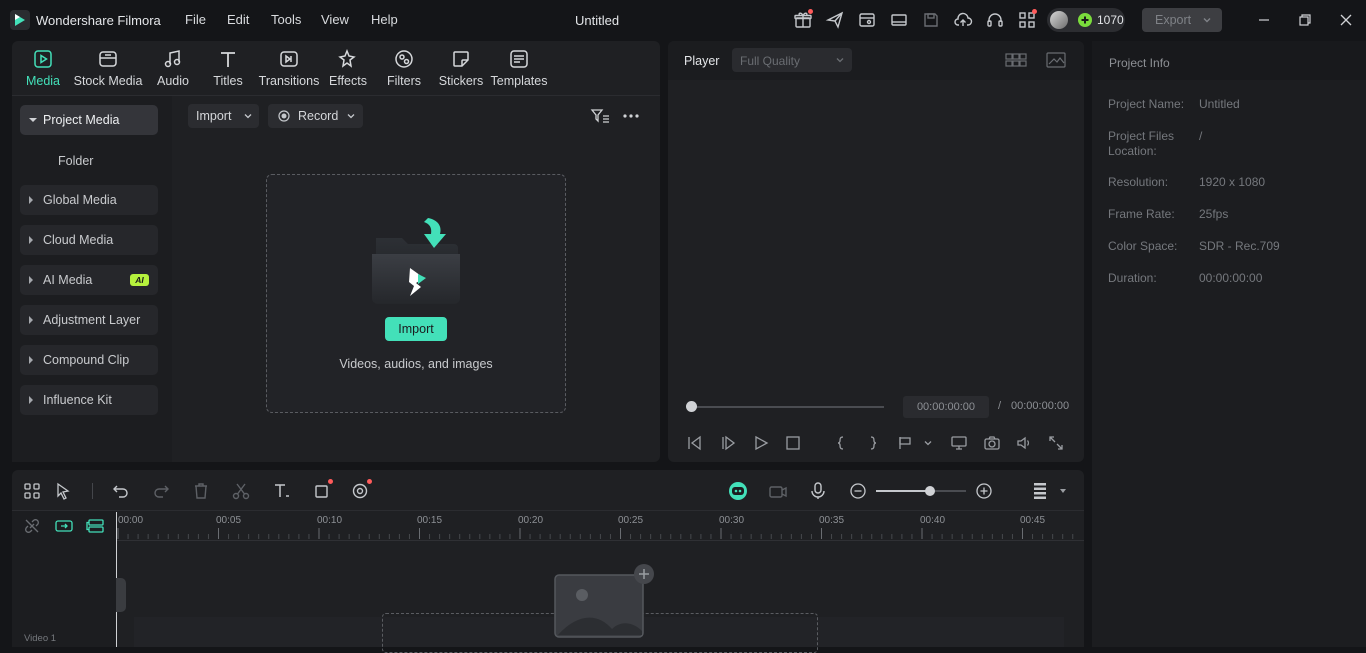 Image resolution: width=1366 pixels, height=653 pixels. What do you see at coordinates (89, 320) in the screenshot?
I see `sidebar-item-adjustment-layer: Adjustment Layer` at bounding box center [89, 320].